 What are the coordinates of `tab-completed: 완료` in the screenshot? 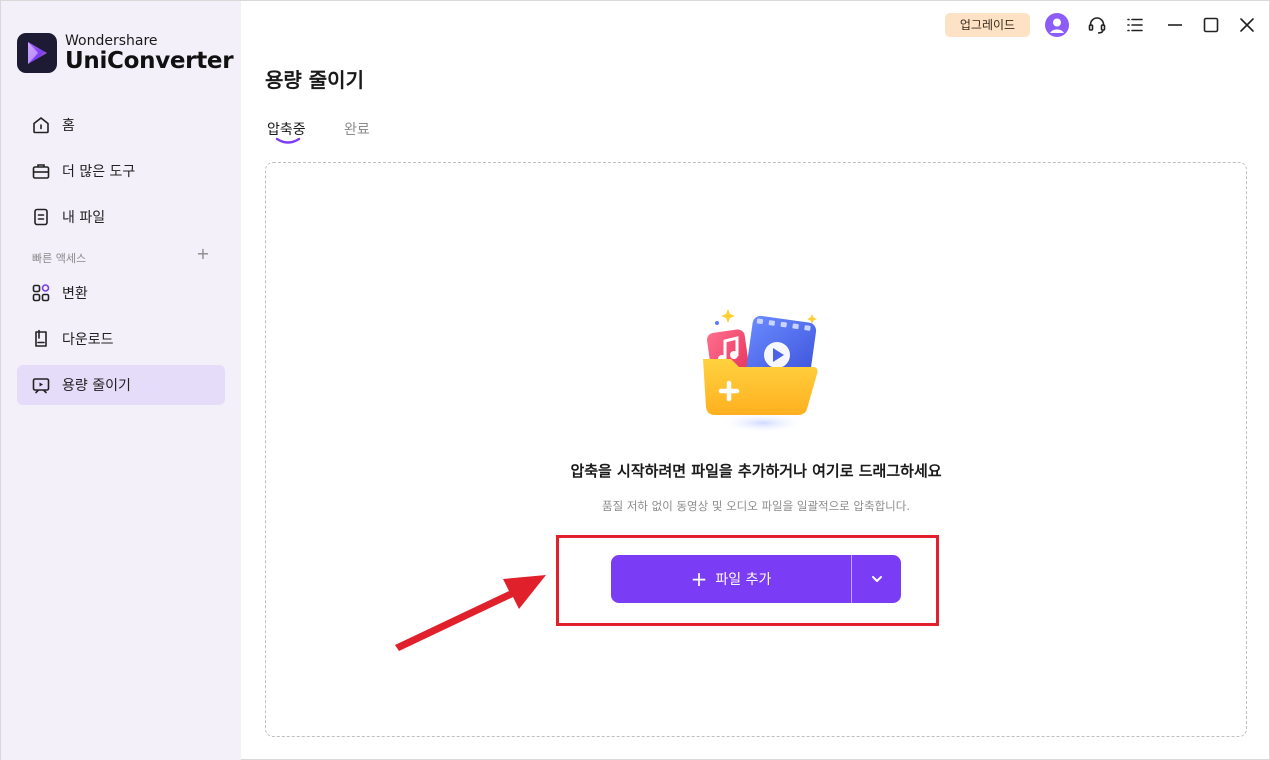 It's located at (357, 129).